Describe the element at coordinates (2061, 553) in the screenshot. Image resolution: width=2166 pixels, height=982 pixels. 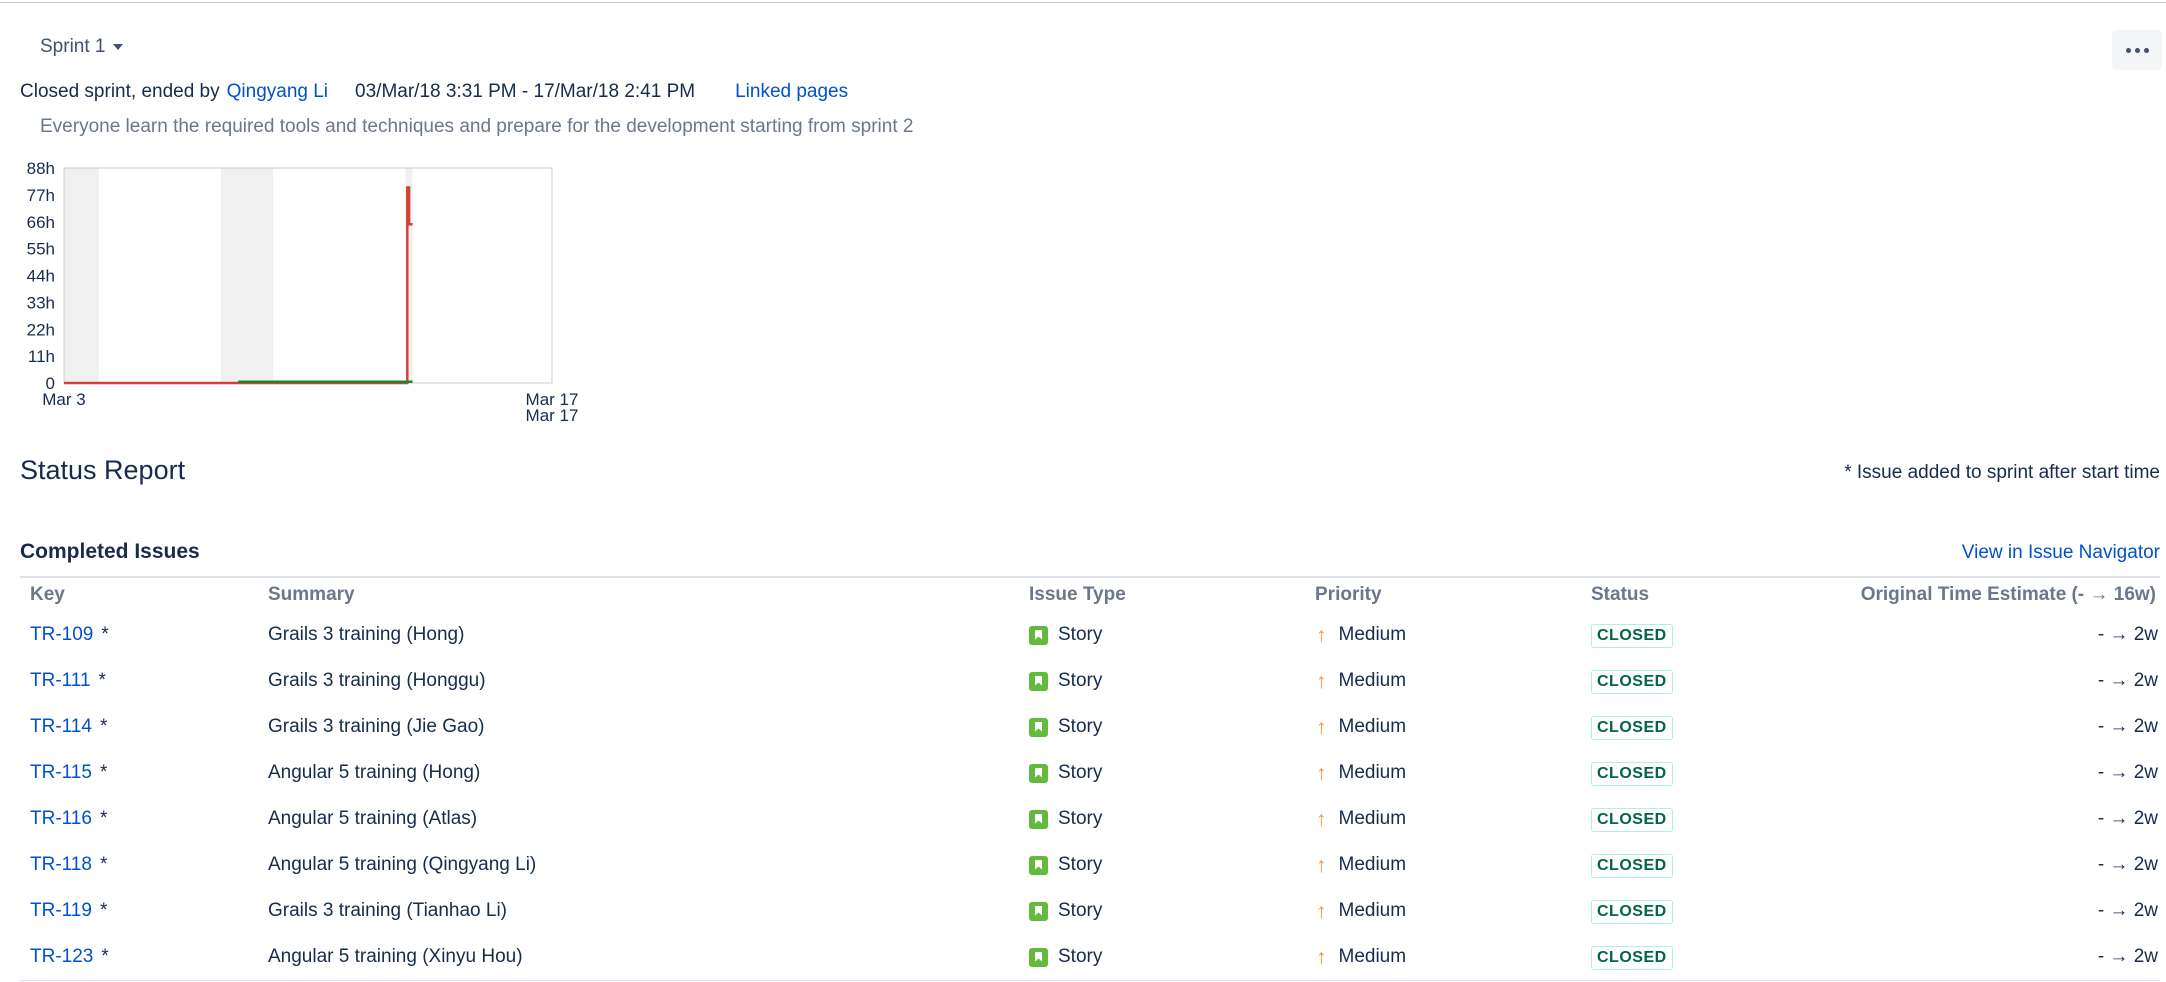
I see `view-in-issue-navigator-link: View in Issue Navigator` at that location.